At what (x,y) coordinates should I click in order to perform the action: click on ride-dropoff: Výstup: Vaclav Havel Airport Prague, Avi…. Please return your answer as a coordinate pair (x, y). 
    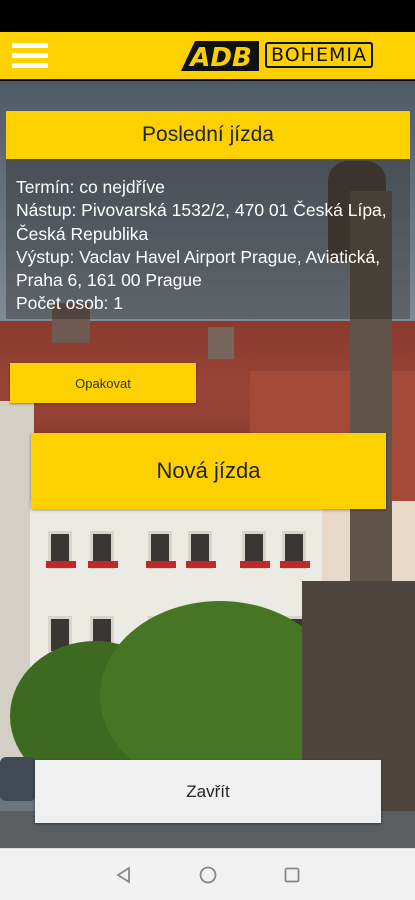
    Looking at the image, I should click on (198, 268).